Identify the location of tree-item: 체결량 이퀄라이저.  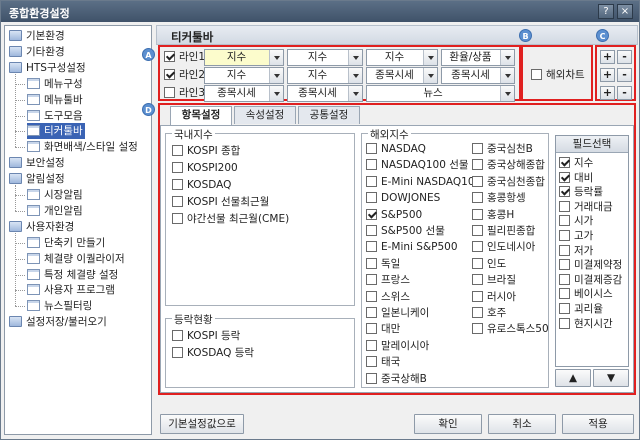
(76, 259).